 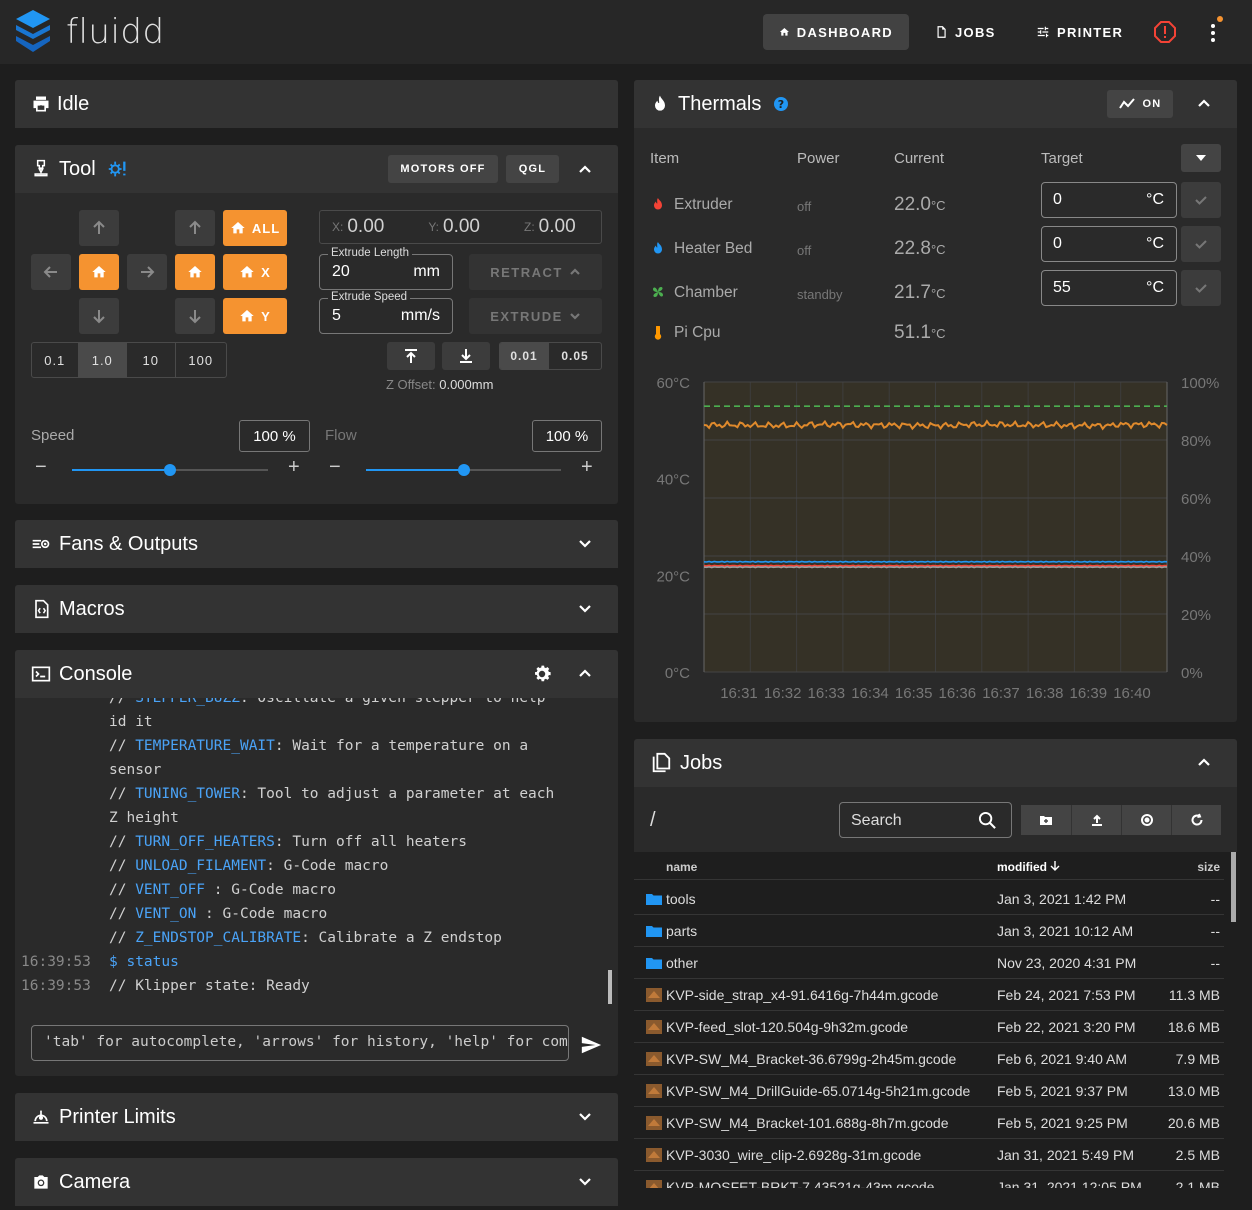 I want to click on emergency-stop-icon, so click(x=1165, y=32).